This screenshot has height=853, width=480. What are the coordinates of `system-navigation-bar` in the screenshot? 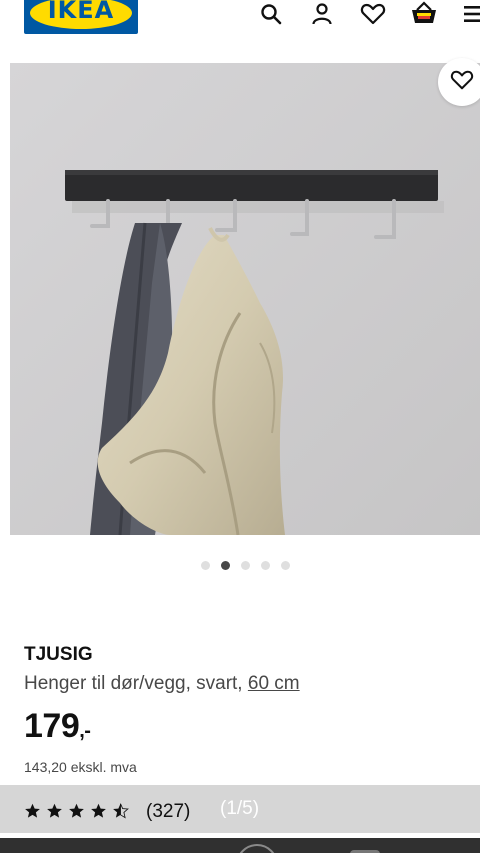 It's located at (240, 845).